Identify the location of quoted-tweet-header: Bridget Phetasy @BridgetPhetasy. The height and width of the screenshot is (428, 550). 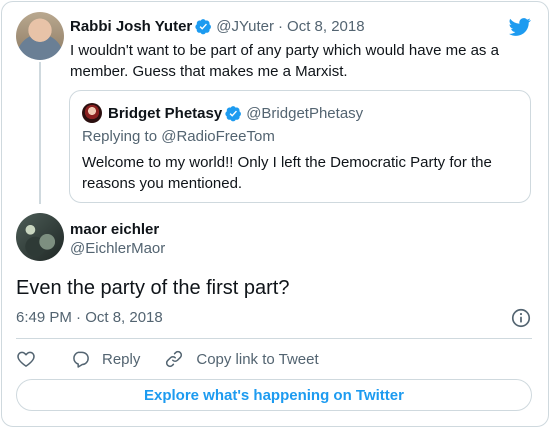
(235, 113).